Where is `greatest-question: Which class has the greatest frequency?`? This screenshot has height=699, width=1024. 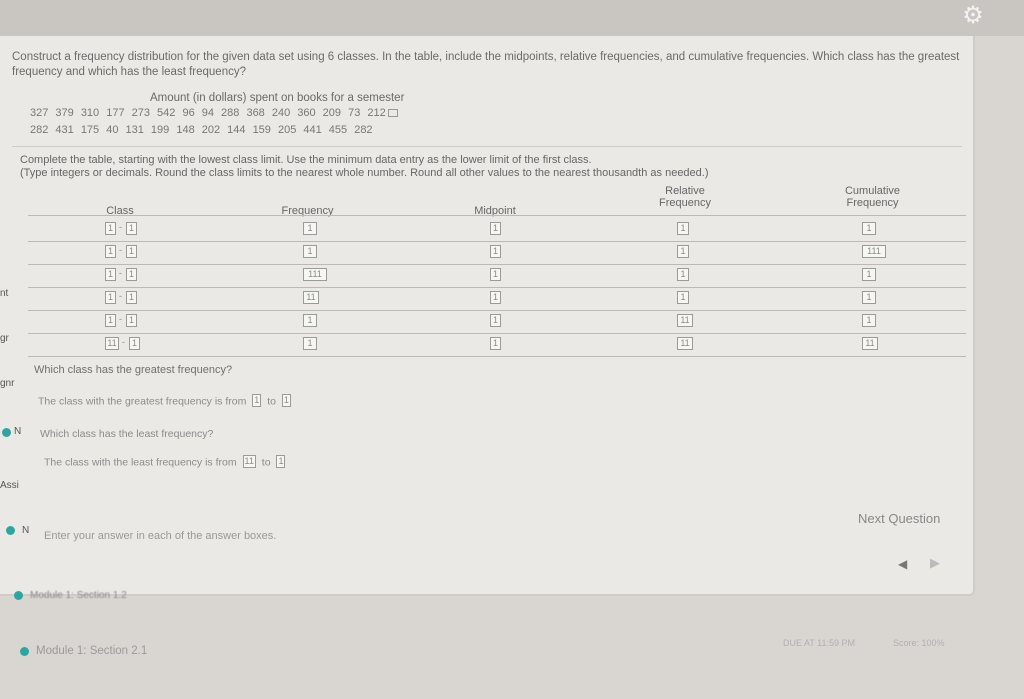 greatest-question: Which class has the greatest frequency? is located at coordinates (133, 370).